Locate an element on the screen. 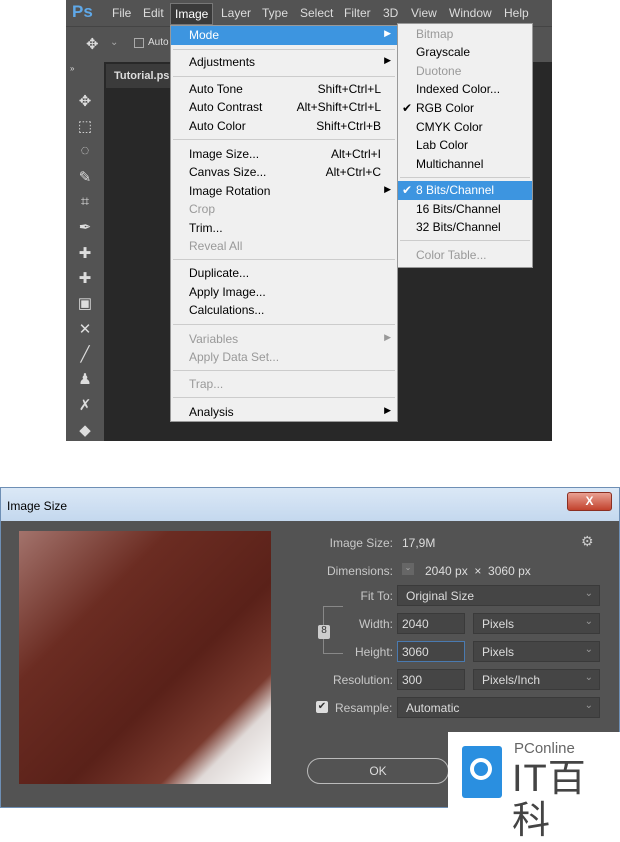 This screenshot has height=842, width=620. content-aware-icon: ▣ is located at coordinates (85, 303).